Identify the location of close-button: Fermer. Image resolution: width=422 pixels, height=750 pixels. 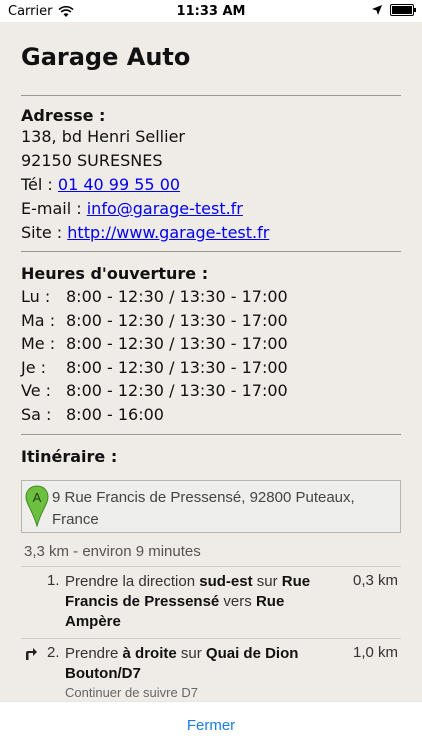
(211, 725).